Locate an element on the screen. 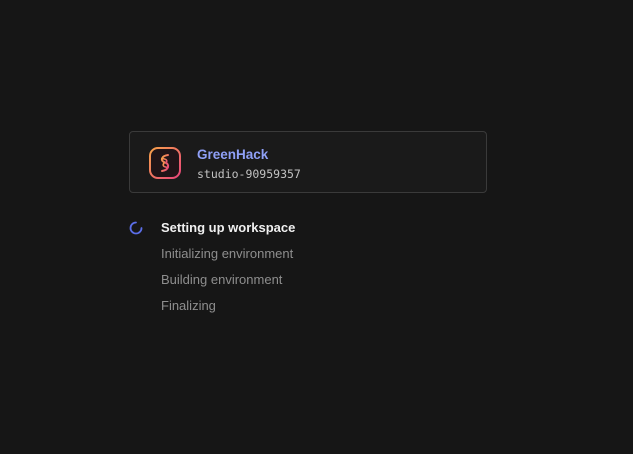 The image size is (633, 454). step-initializing-environment: Initializing environment is located at coordinates (279, 258).